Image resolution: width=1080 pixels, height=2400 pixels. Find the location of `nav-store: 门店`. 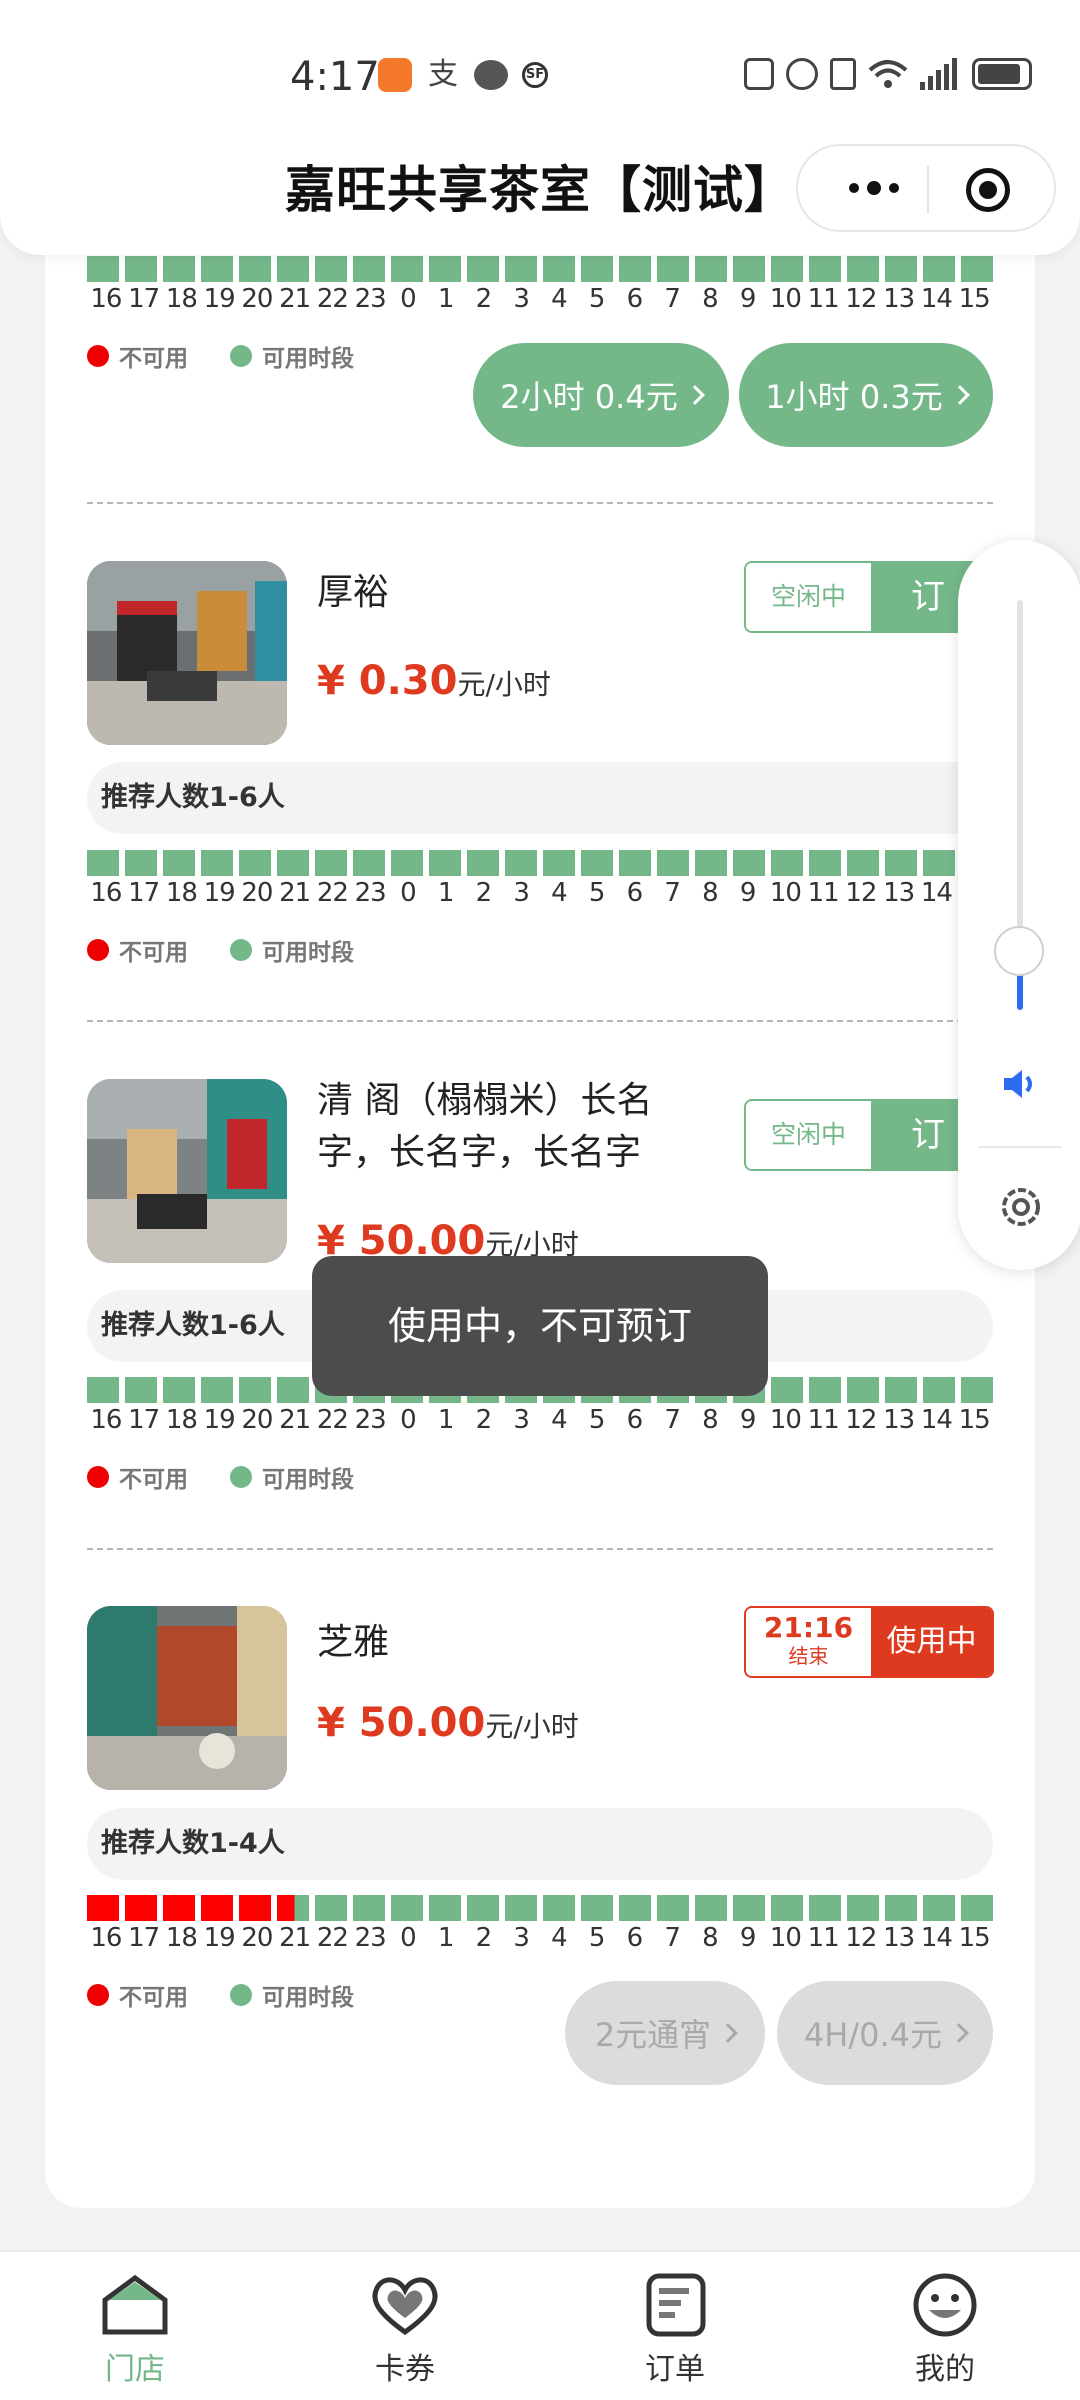

nav-store: 门店 is located at coordinates (135, 2326).